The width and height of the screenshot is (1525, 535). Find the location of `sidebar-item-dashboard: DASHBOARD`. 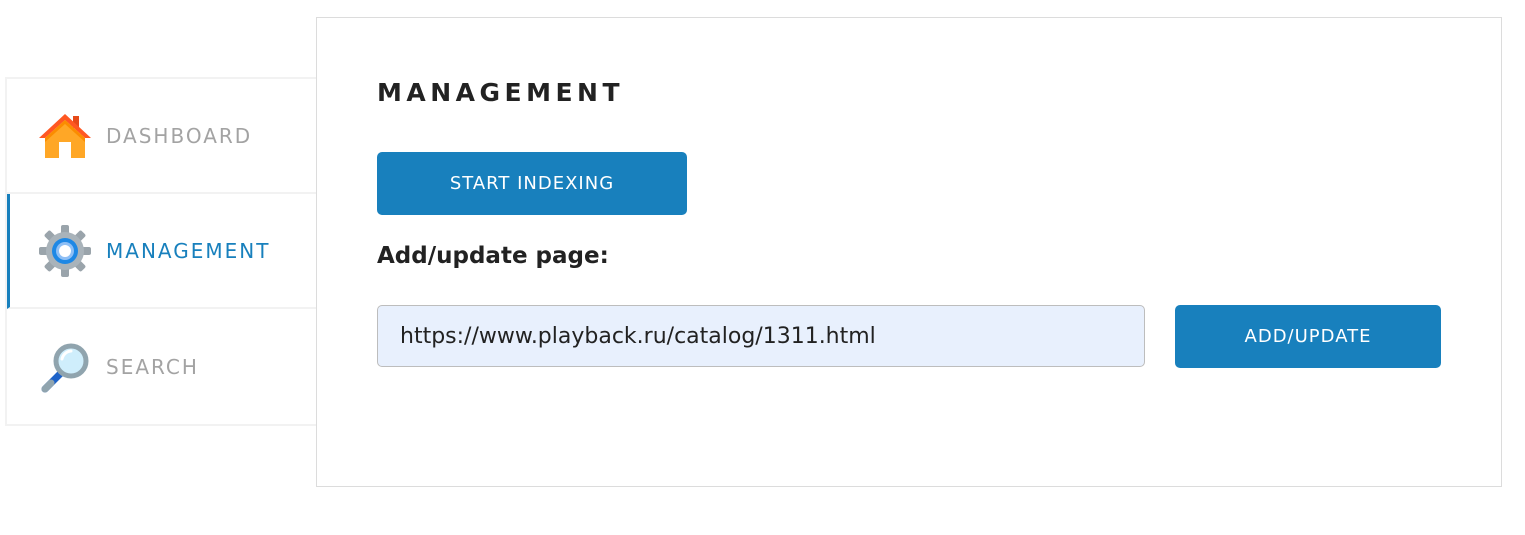

sidebar-item-dashboard: DASHBOARD is located at coordinates (161, 136).